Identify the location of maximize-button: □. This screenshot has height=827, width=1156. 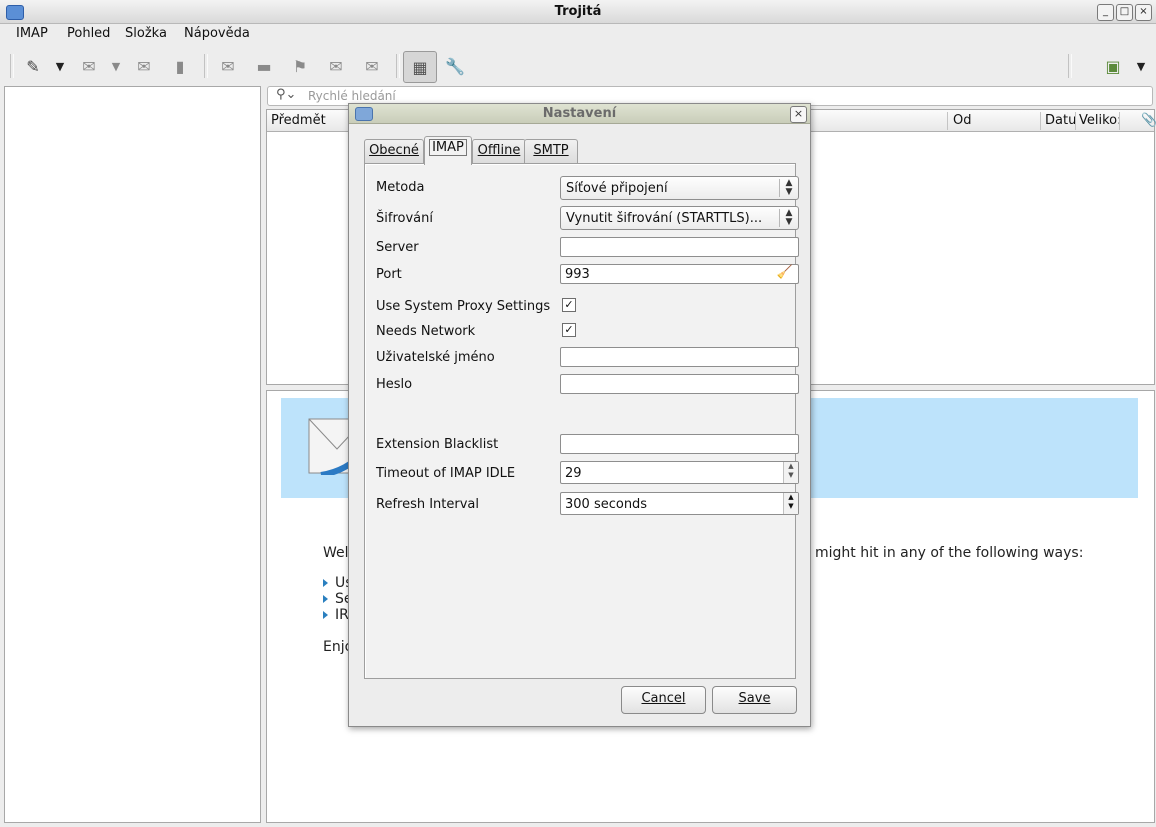
(1124, 12).